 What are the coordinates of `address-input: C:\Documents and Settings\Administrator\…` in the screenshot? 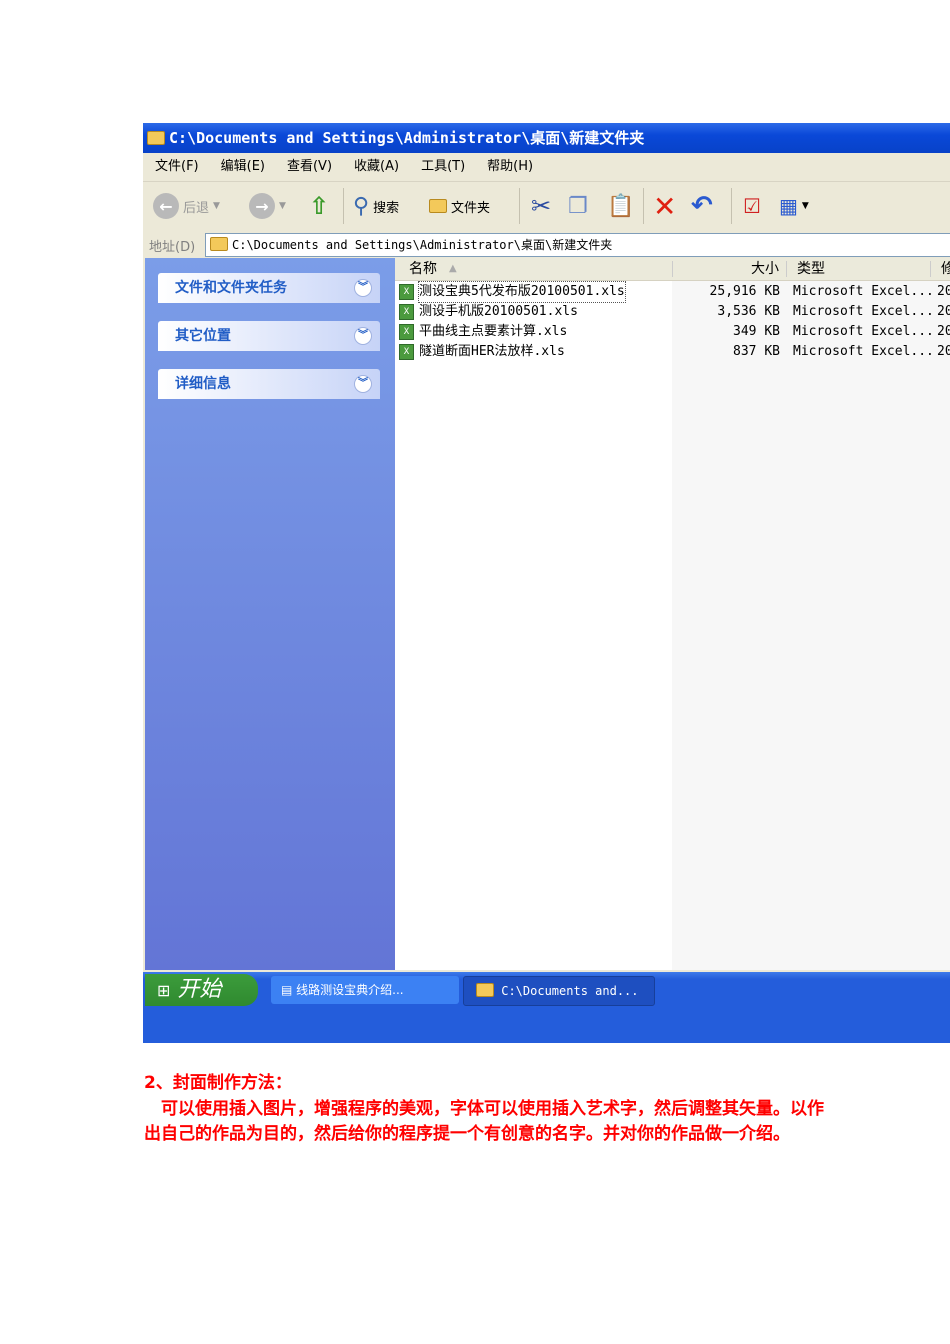 It's located at (577, 245).